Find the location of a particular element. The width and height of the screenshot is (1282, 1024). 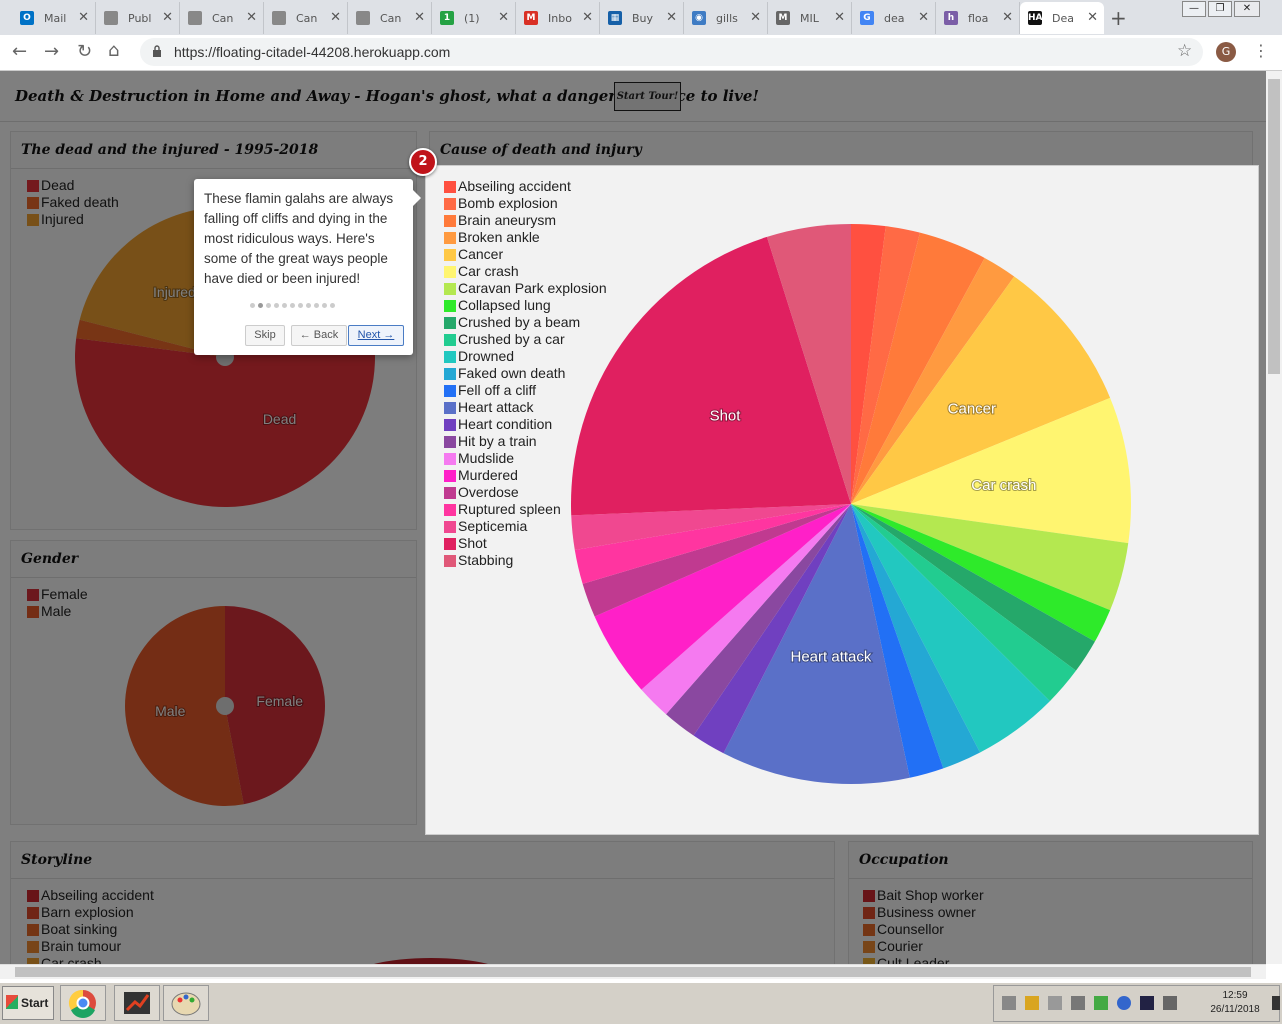

tab-label: Can is located at coordinates (307, 18).